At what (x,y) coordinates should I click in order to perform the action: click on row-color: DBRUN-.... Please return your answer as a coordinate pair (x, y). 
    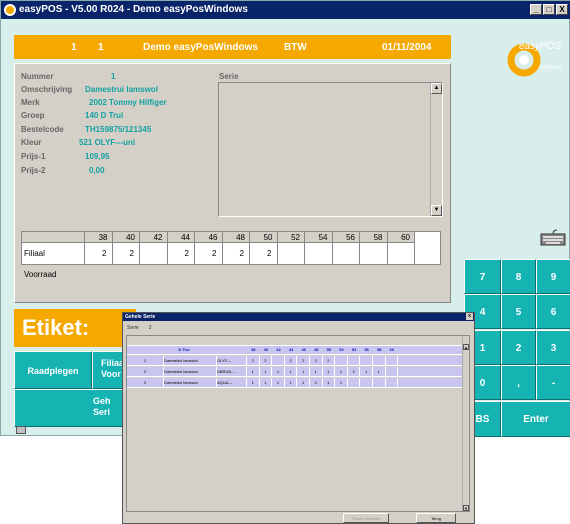
    Looking at the image, I should click on (232, 372).